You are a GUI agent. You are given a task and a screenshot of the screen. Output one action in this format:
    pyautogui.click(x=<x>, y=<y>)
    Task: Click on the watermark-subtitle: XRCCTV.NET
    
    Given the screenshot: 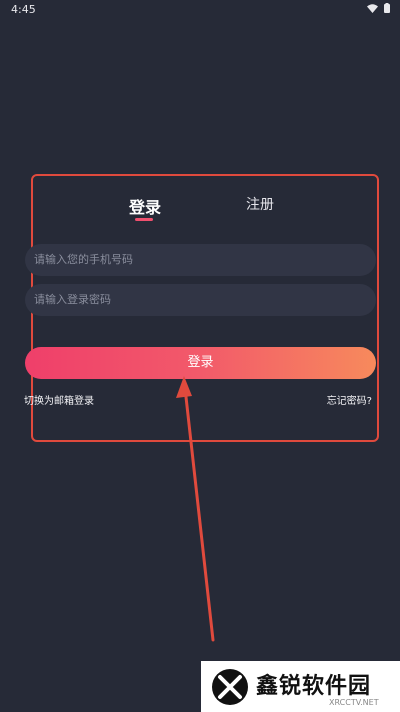 What is the action you would take?
    pyautogui.click(x=354, y=702)
    